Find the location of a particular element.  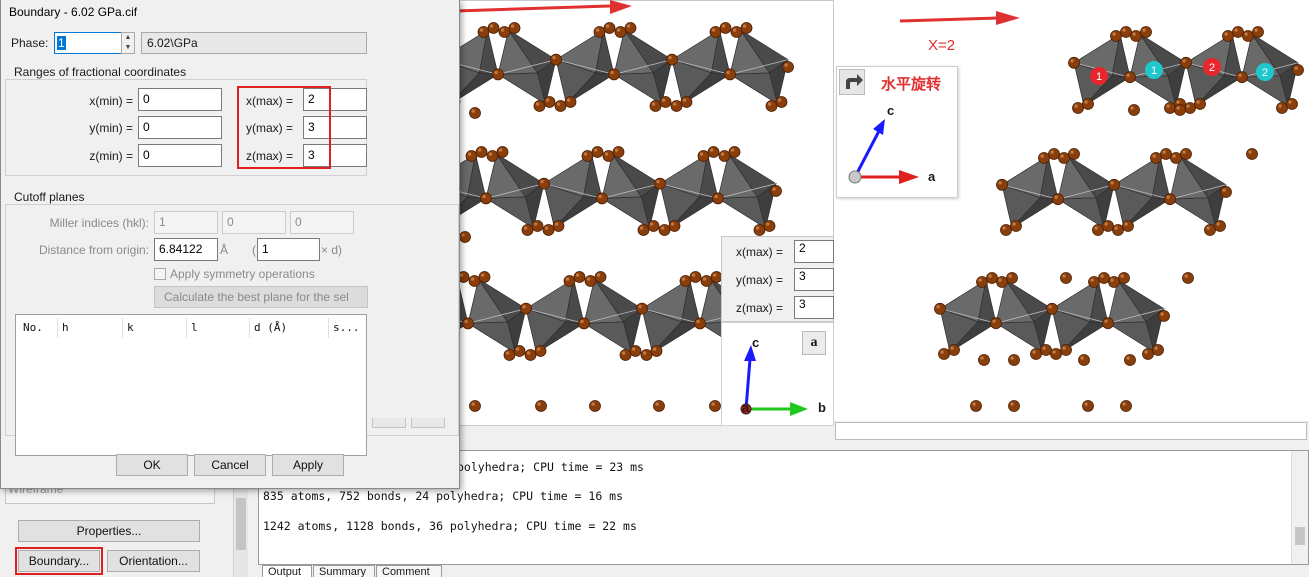

tab-summary: Summary is located at coordinates (344, 571).